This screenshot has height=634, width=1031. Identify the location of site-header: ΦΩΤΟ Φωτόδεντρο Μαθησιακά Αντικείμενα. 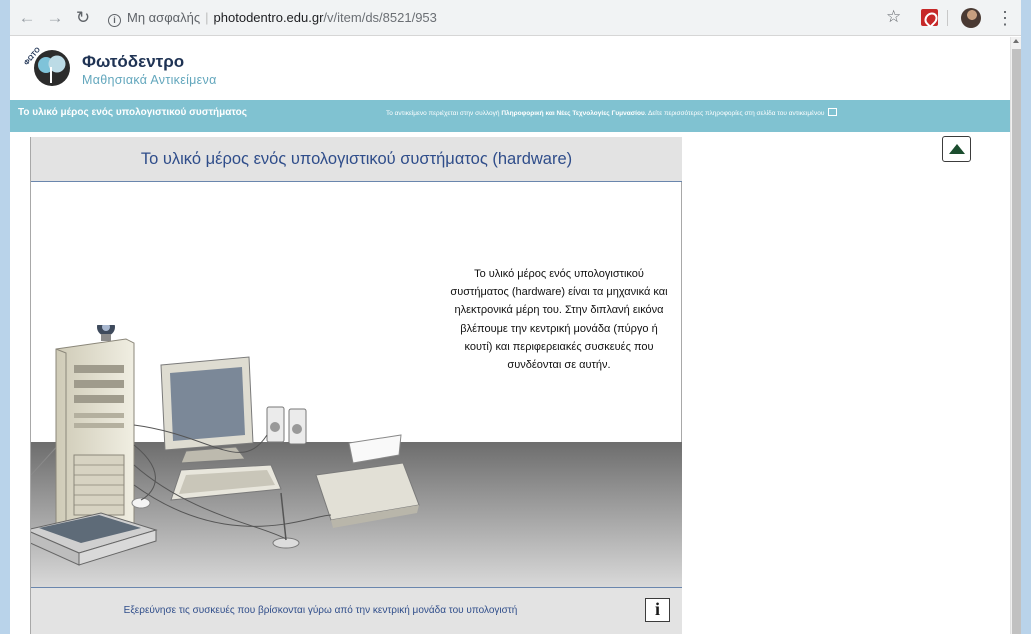
(510, 68).